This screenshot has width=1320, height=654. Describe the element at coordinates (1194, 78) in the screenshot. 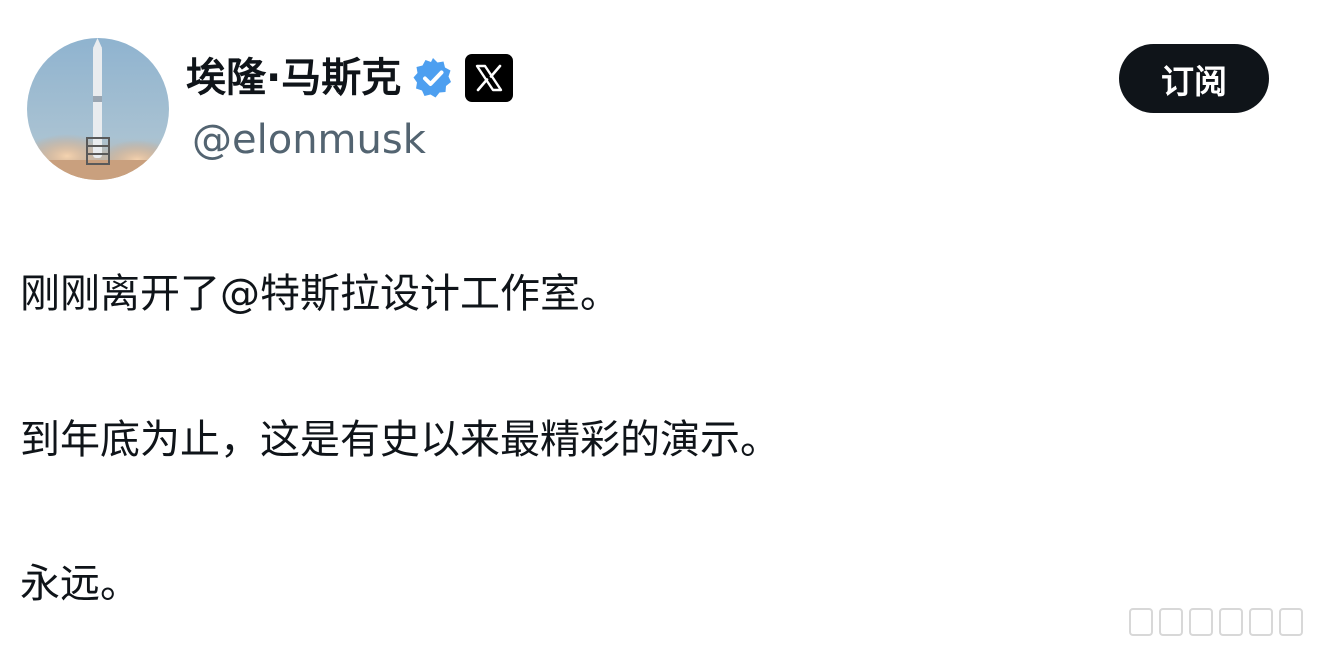

I see `subscribe-button: 订阅` at that location.